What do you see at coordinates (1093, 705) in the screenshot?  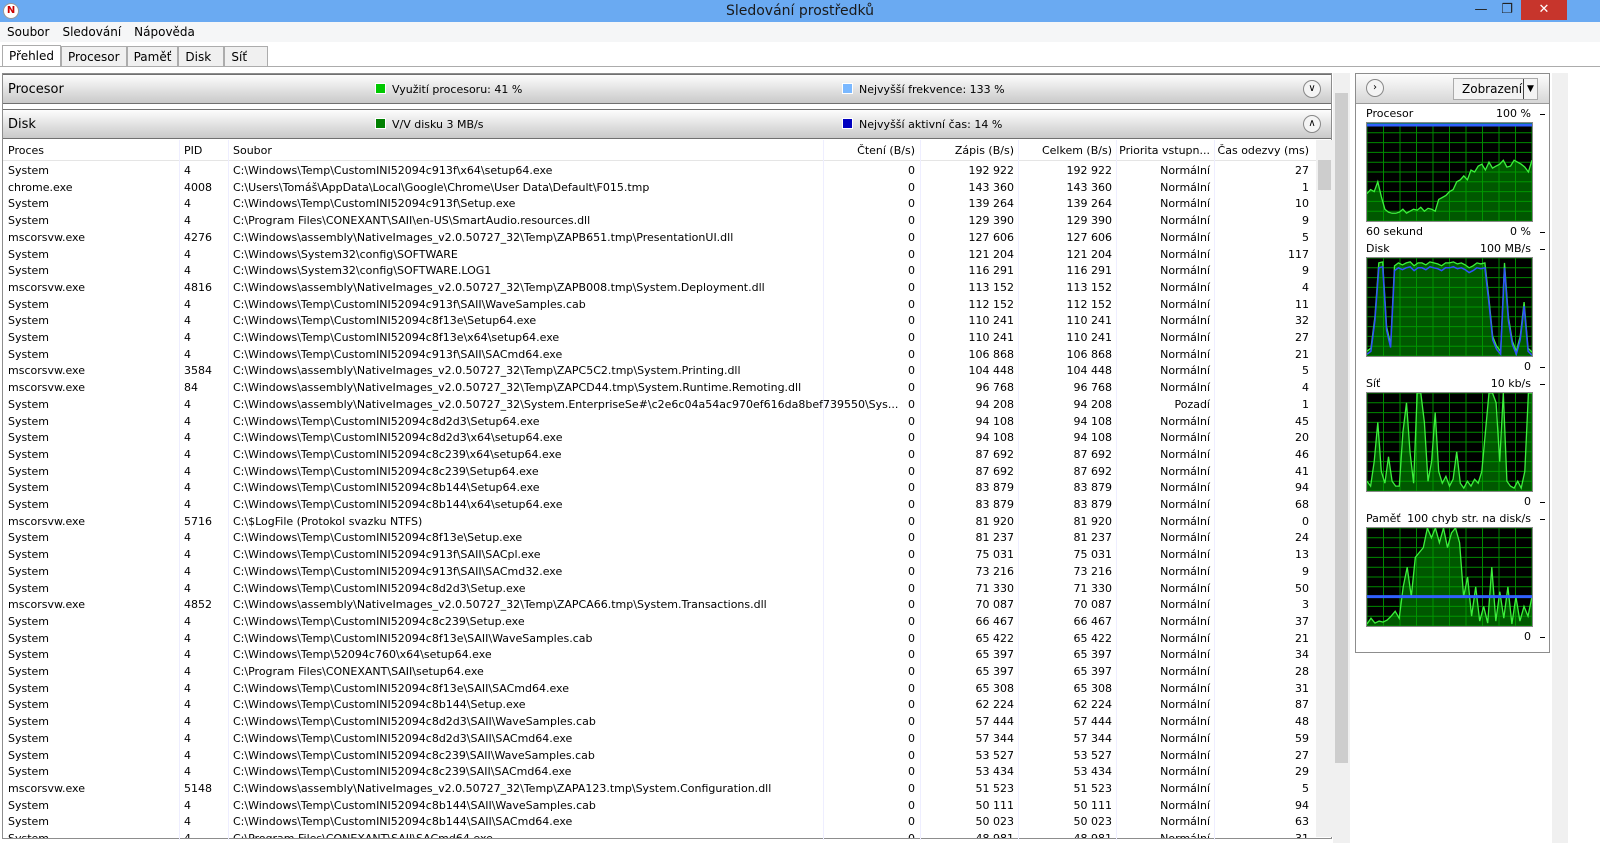 I see `cell-total-bps: 62 224` at bounding box center [1093, 705].